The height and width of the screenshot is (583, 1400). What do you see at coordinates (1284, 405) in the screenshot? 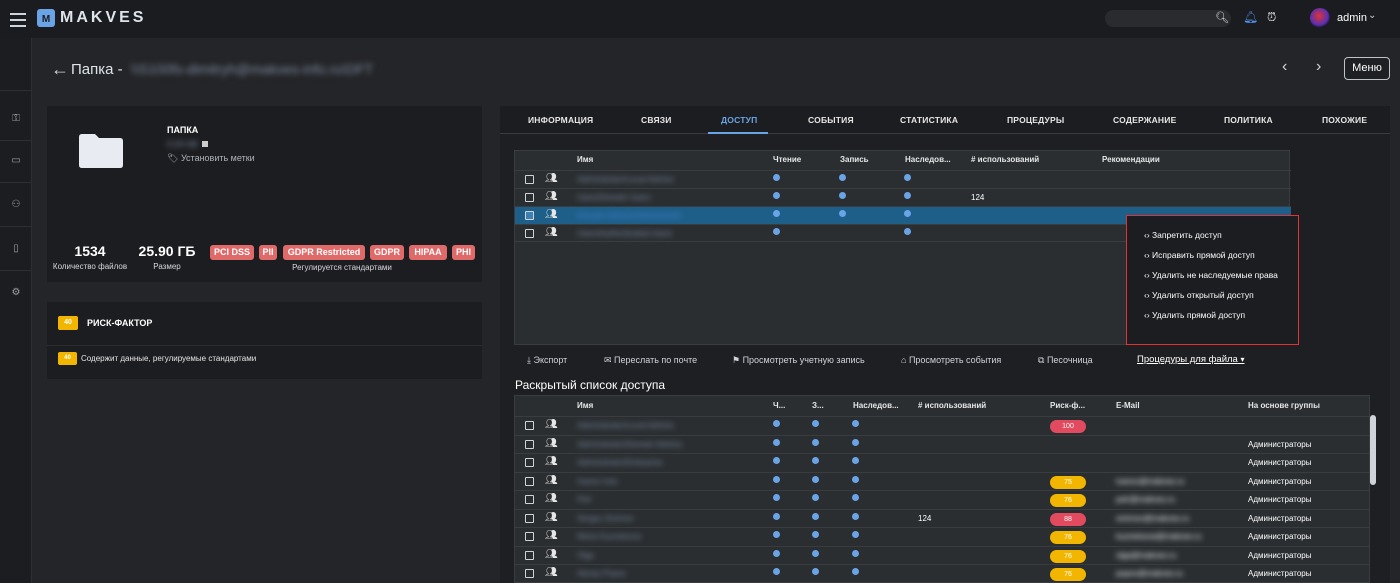
I see `column-header-group: На основе группы` at bounding box center [1284, 405].